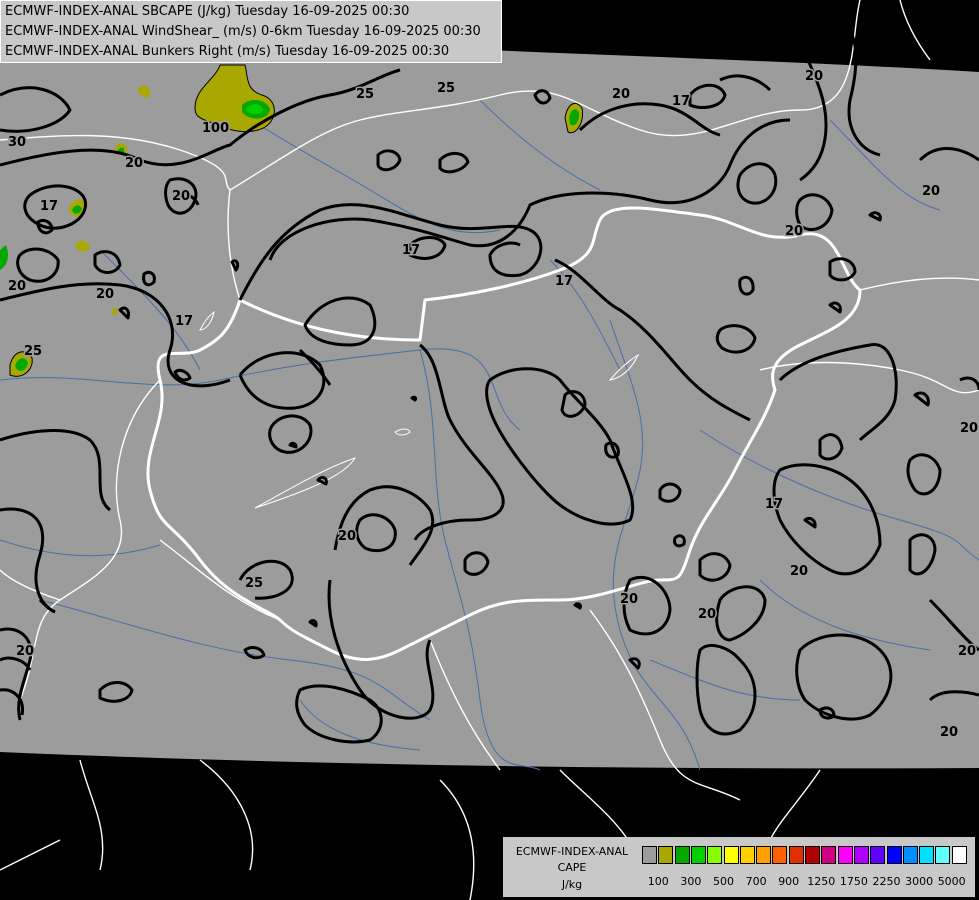 The image size is (979, 900). Describe the element at coordinates (723, 881) in the screenshot. I see `legend-tick-label: 500` at that location.